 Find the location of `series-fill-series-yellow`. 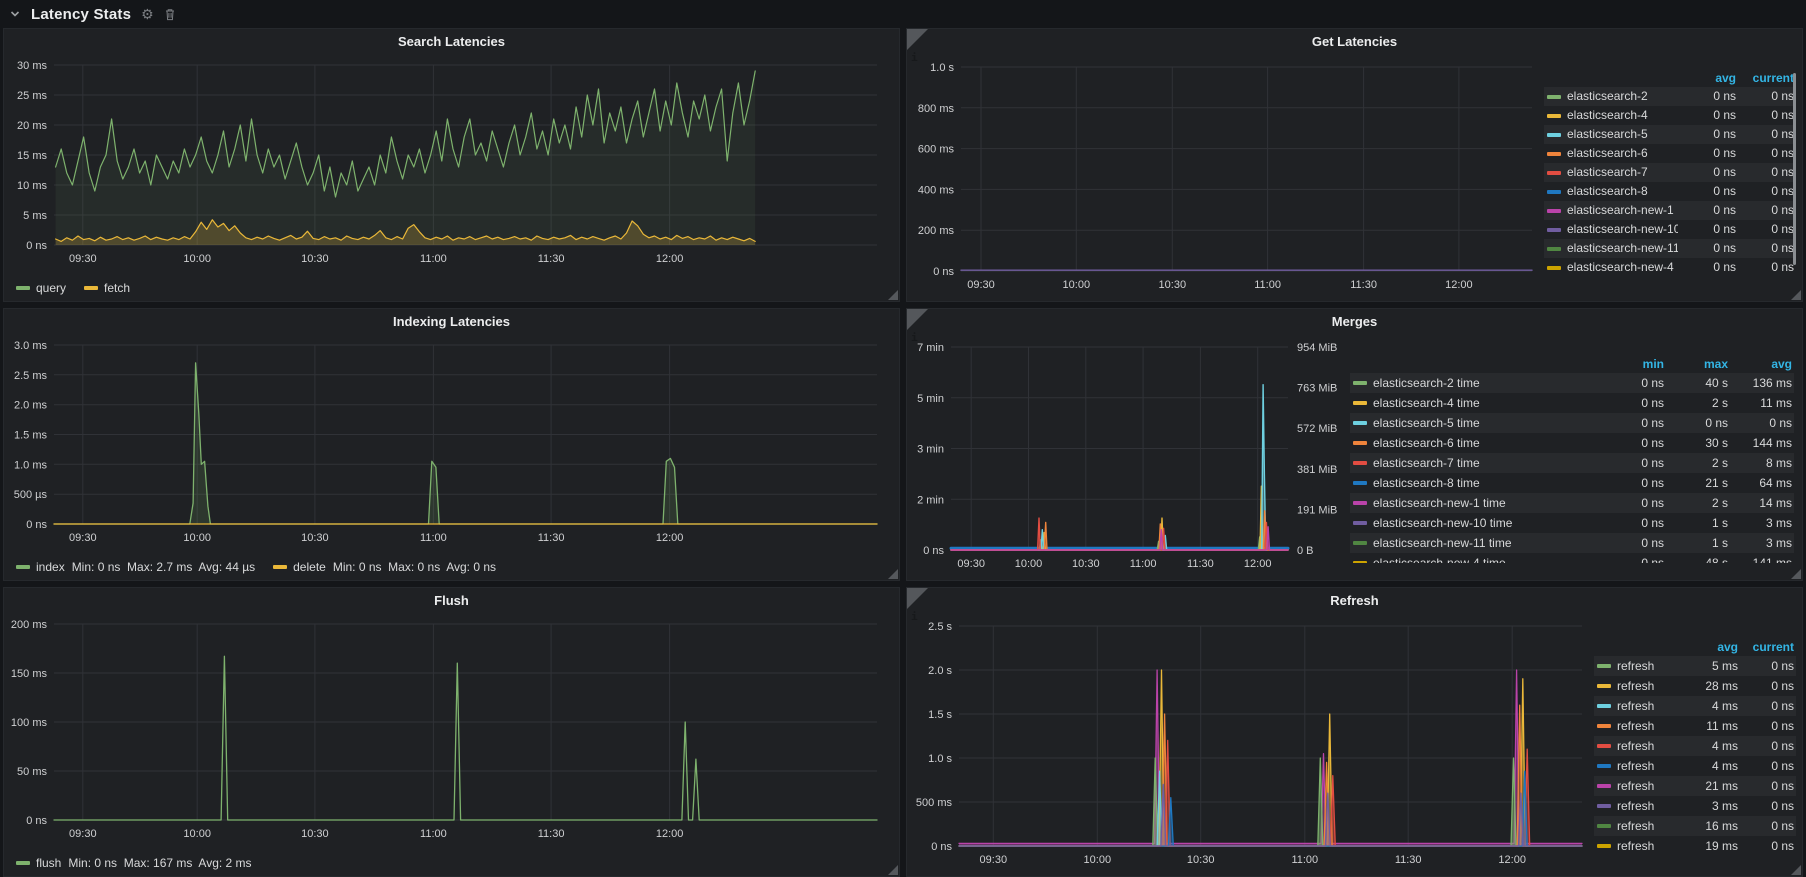

series-fill-series-yellow is located at coordinates (1119, 518).